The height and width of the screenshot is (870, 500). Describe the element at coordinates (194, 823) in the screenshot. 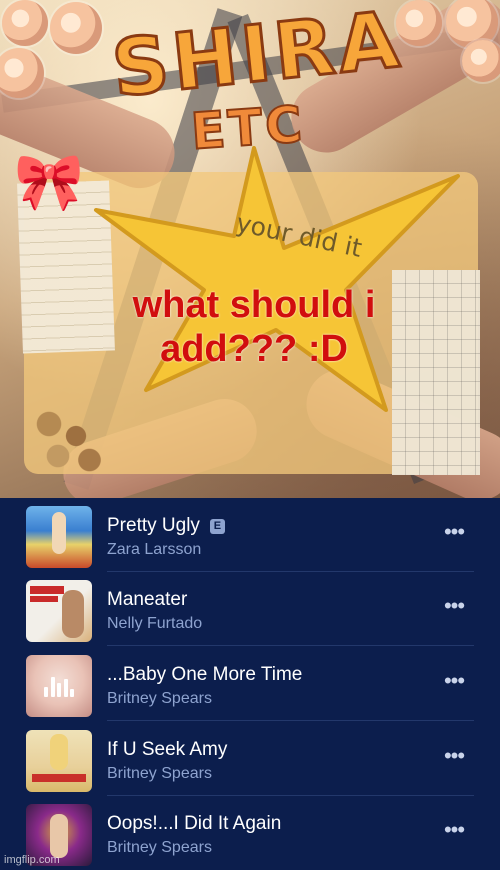

I see `track-title: Oops!...I Did It Again` at that location.